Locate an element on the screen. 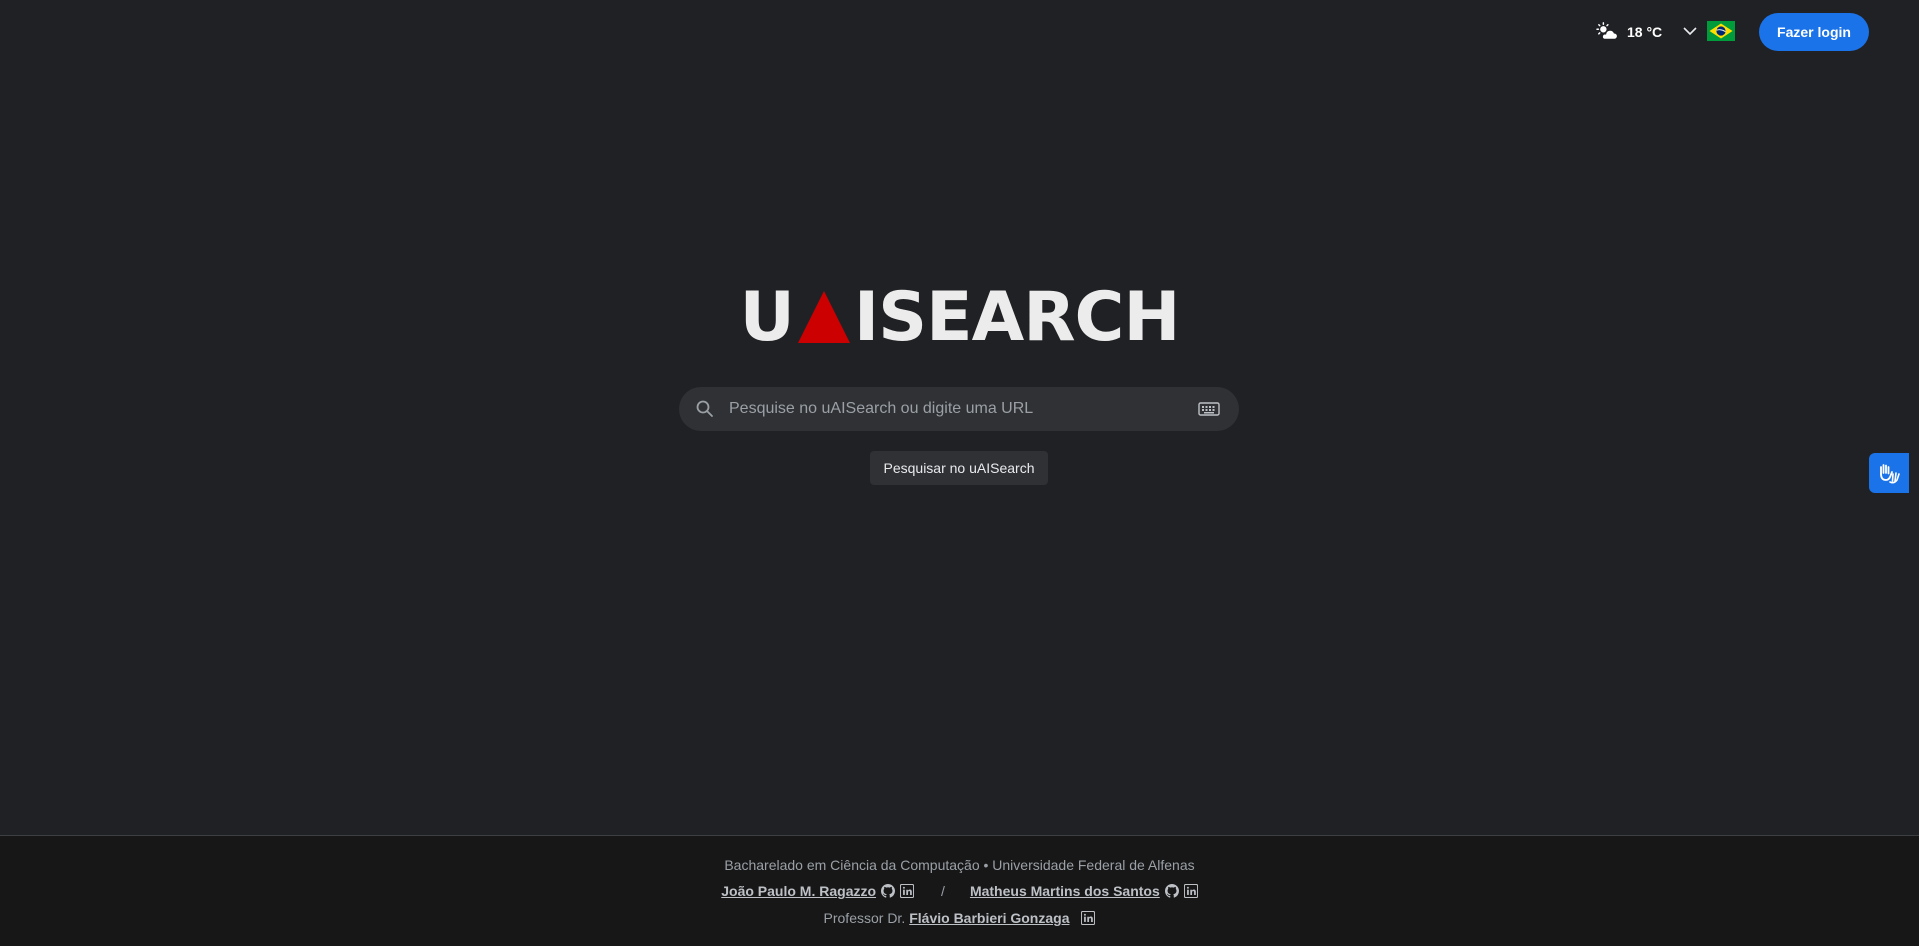  author-link-joao: João Paulo M. Ragazzo is located at coordinates (798, 891).